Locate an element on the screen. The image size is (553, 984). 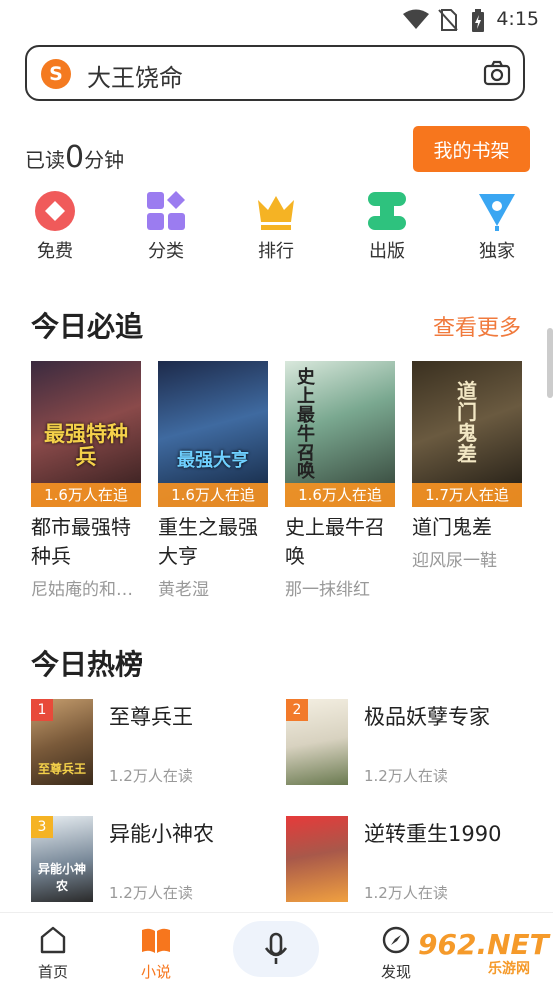
category-label: 独家 is located at coordinates (497, 251).